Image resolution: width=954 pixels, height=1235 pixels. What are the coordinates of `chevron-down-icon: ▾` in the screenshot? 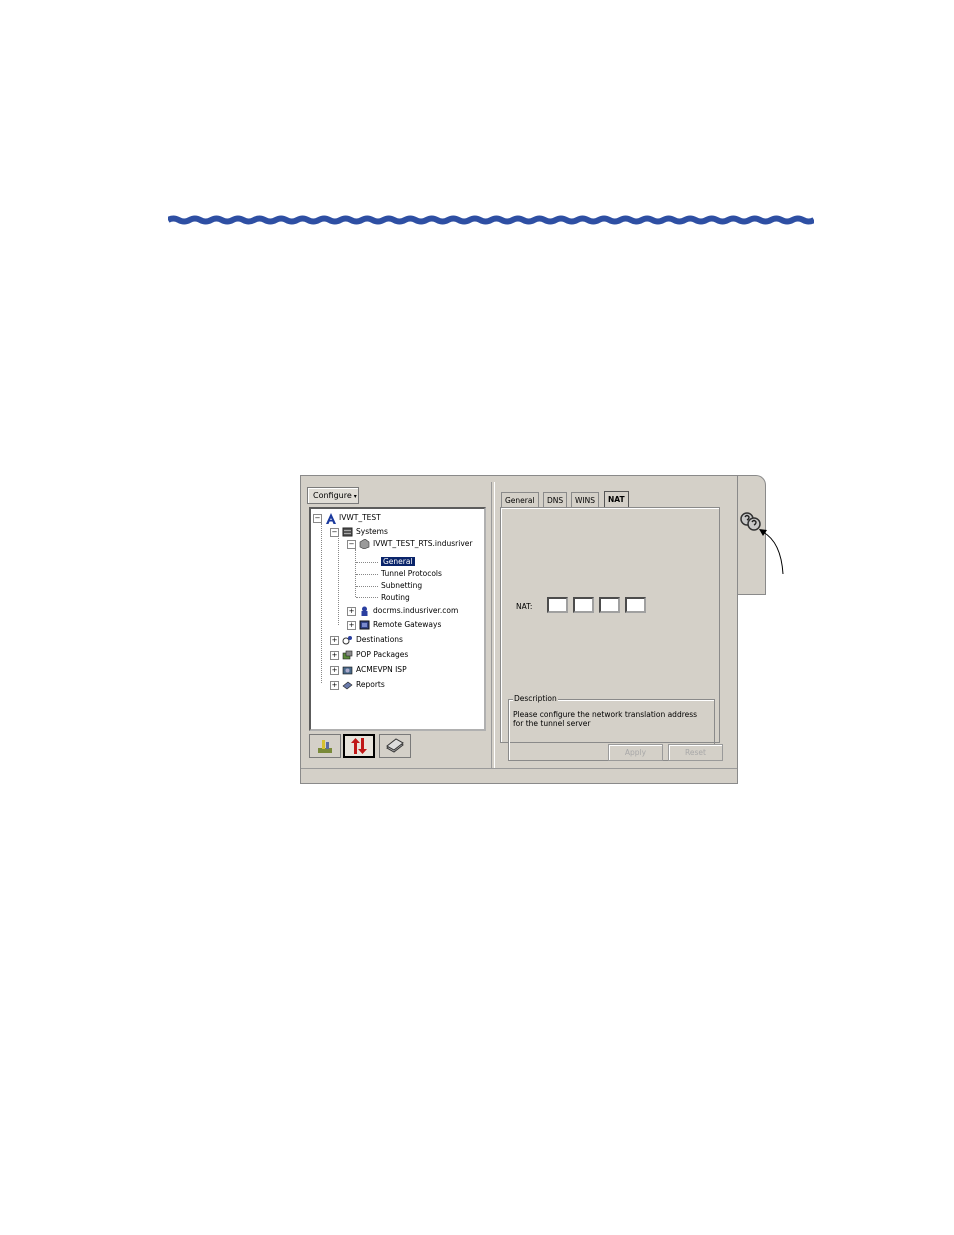 It's located at (355, 496).